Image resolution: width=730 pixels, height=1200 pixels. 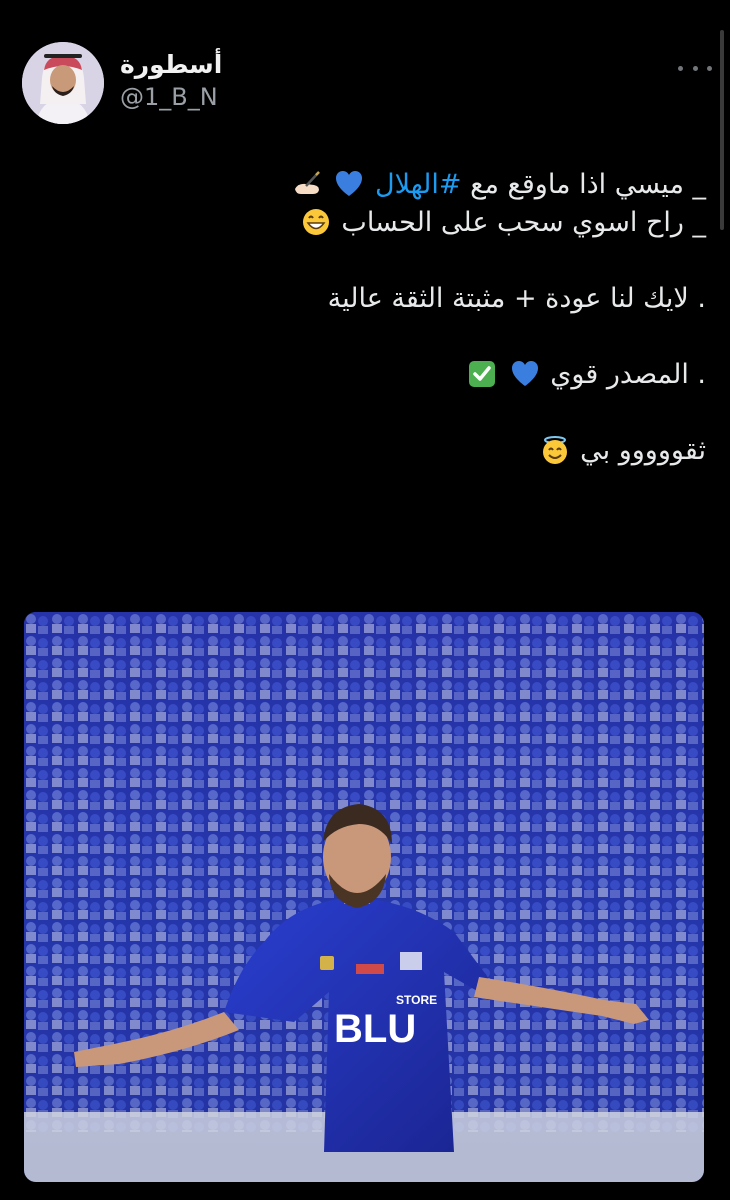 What do you see at coordinates (375, 1029) in the screenshot?
I see `jersey-sponsor-text: BLU` at bounding box center [375, 1029].